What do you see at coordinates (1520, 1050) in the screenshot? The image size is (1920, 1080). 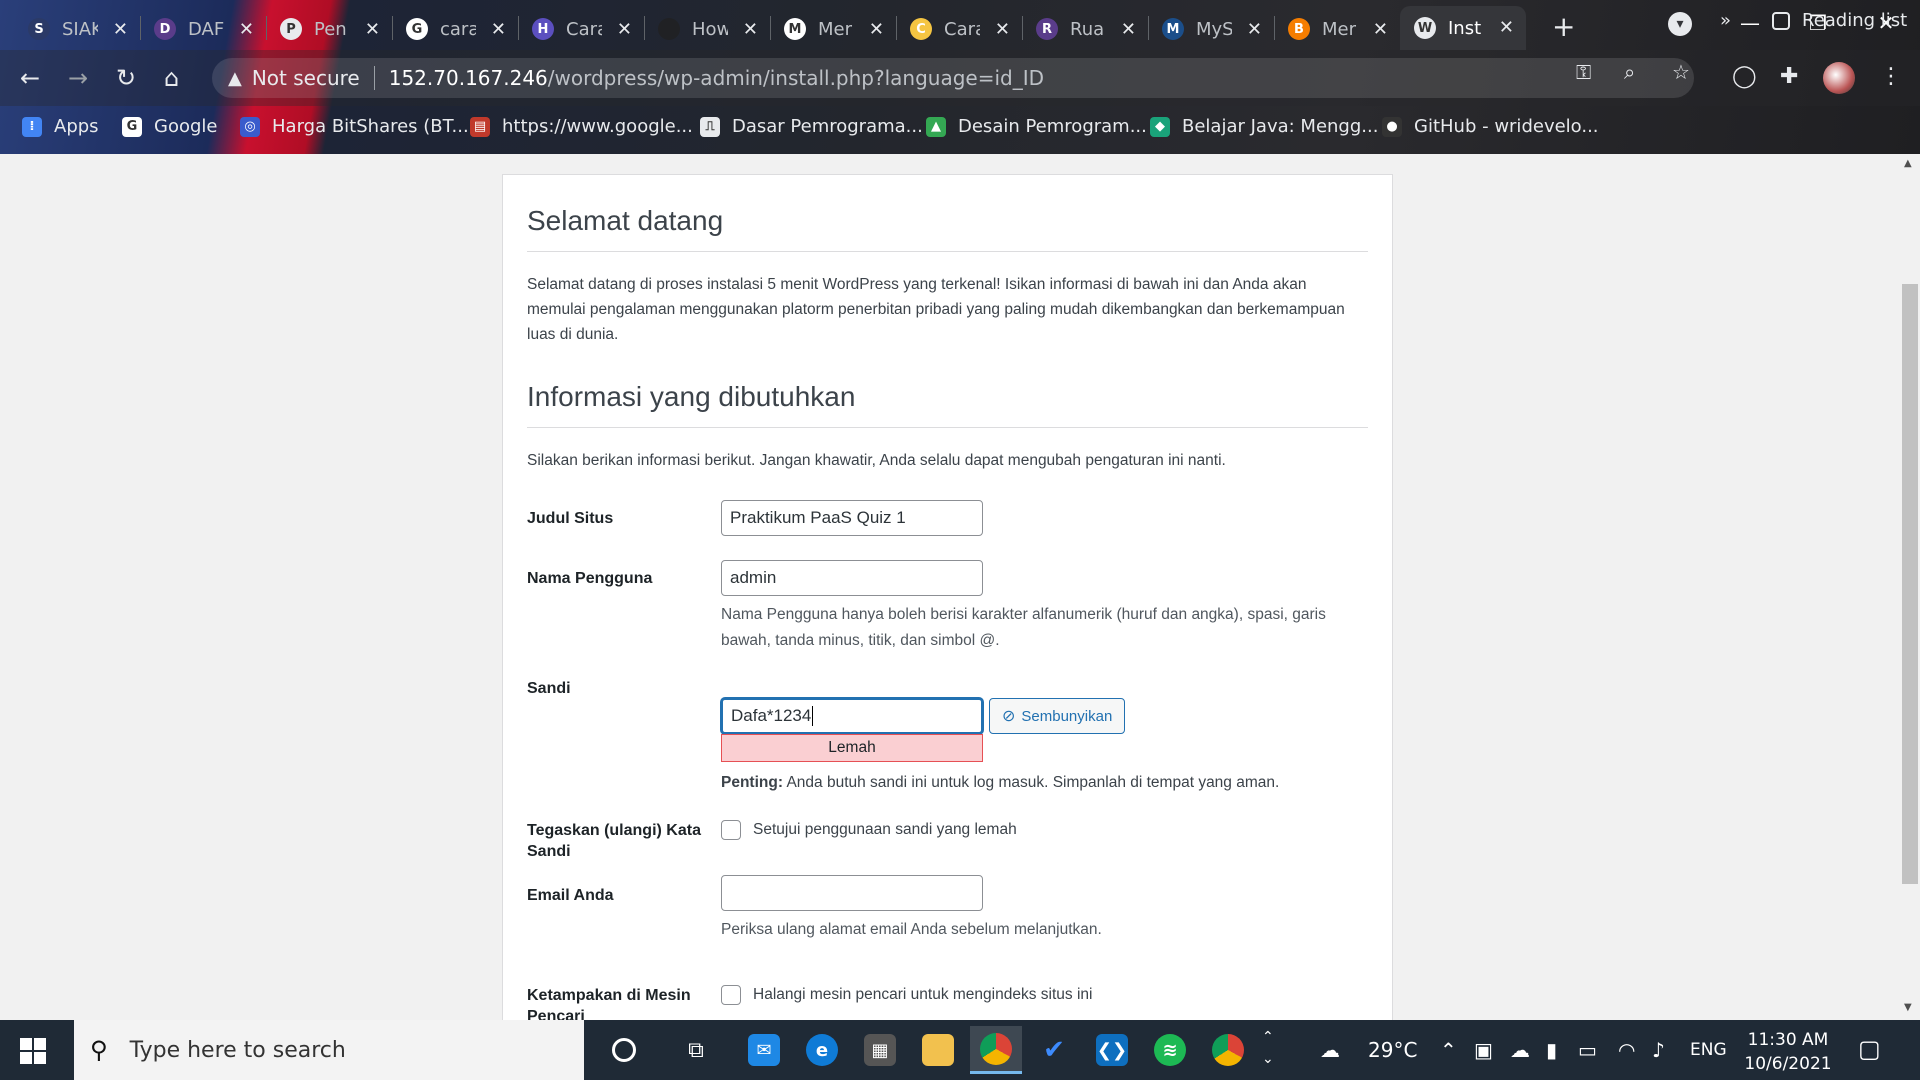 I see `onedrive-icon: ☁` at bounding box center [1520, 1050].